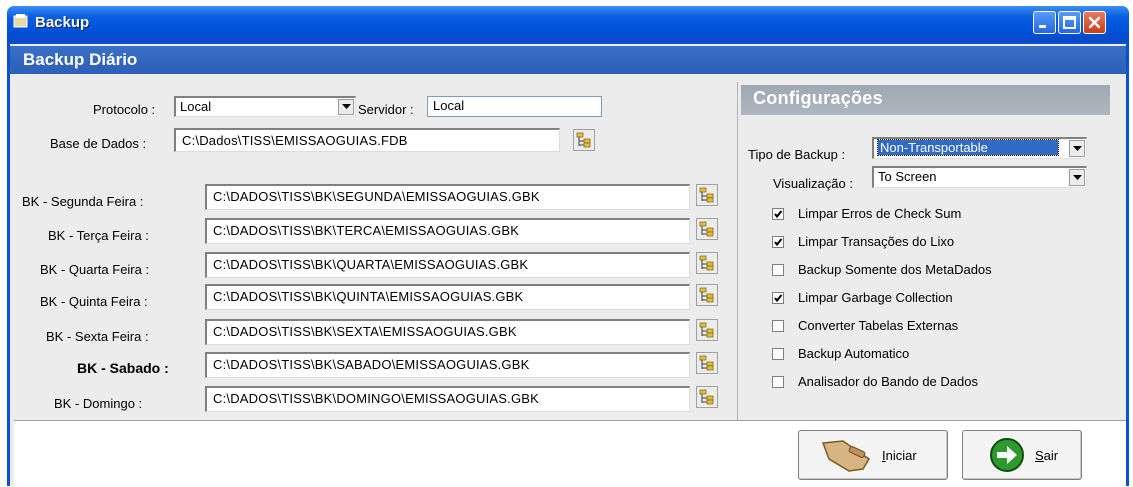 Image resolution: width=1133 pixels, height=487 pixels. I want to click on tipo-backup-value: Non-Transportable, so click(968, 147).